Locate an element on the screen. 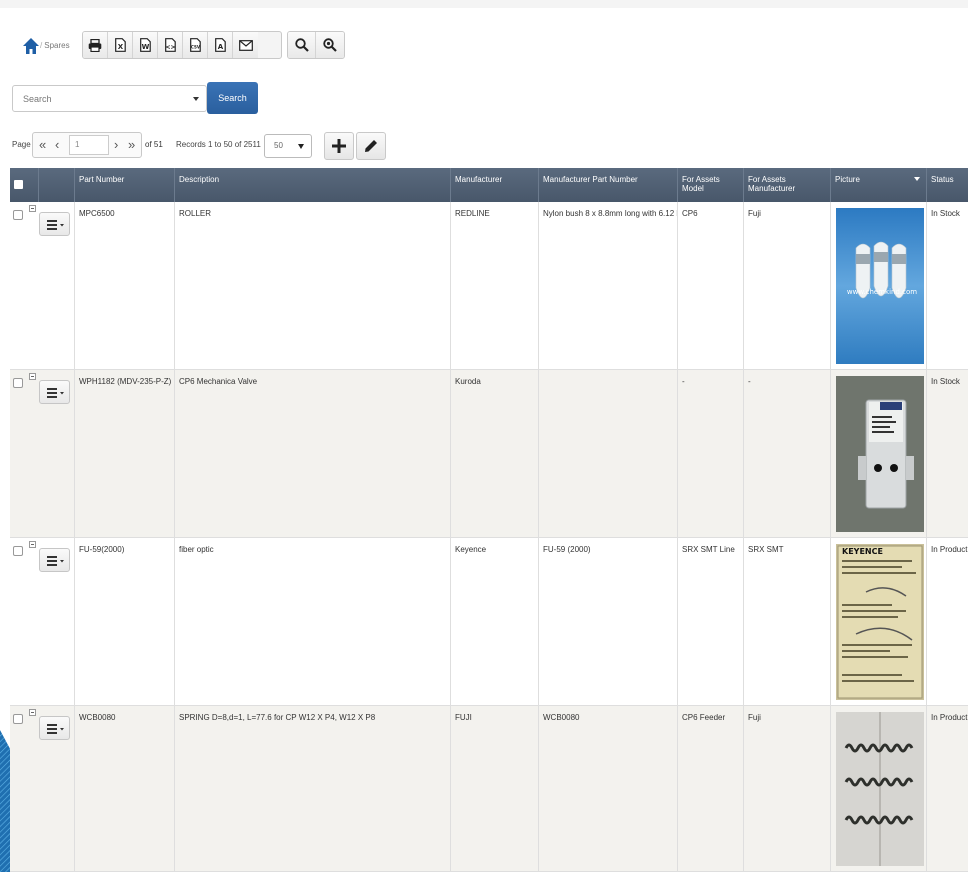 This screenshot has height=872, width=968. cell-description: ROLLER is located at coordinates (312, 285).